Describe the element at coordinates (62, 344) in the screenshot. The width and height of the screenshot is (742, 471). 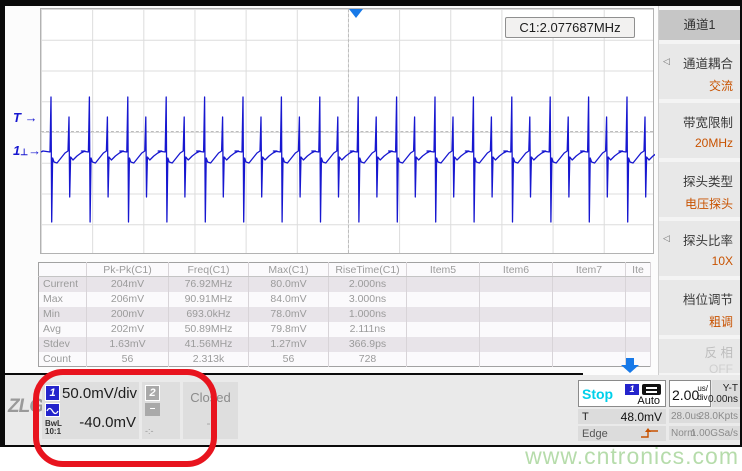
I see `row-label: Stdev` at that location.